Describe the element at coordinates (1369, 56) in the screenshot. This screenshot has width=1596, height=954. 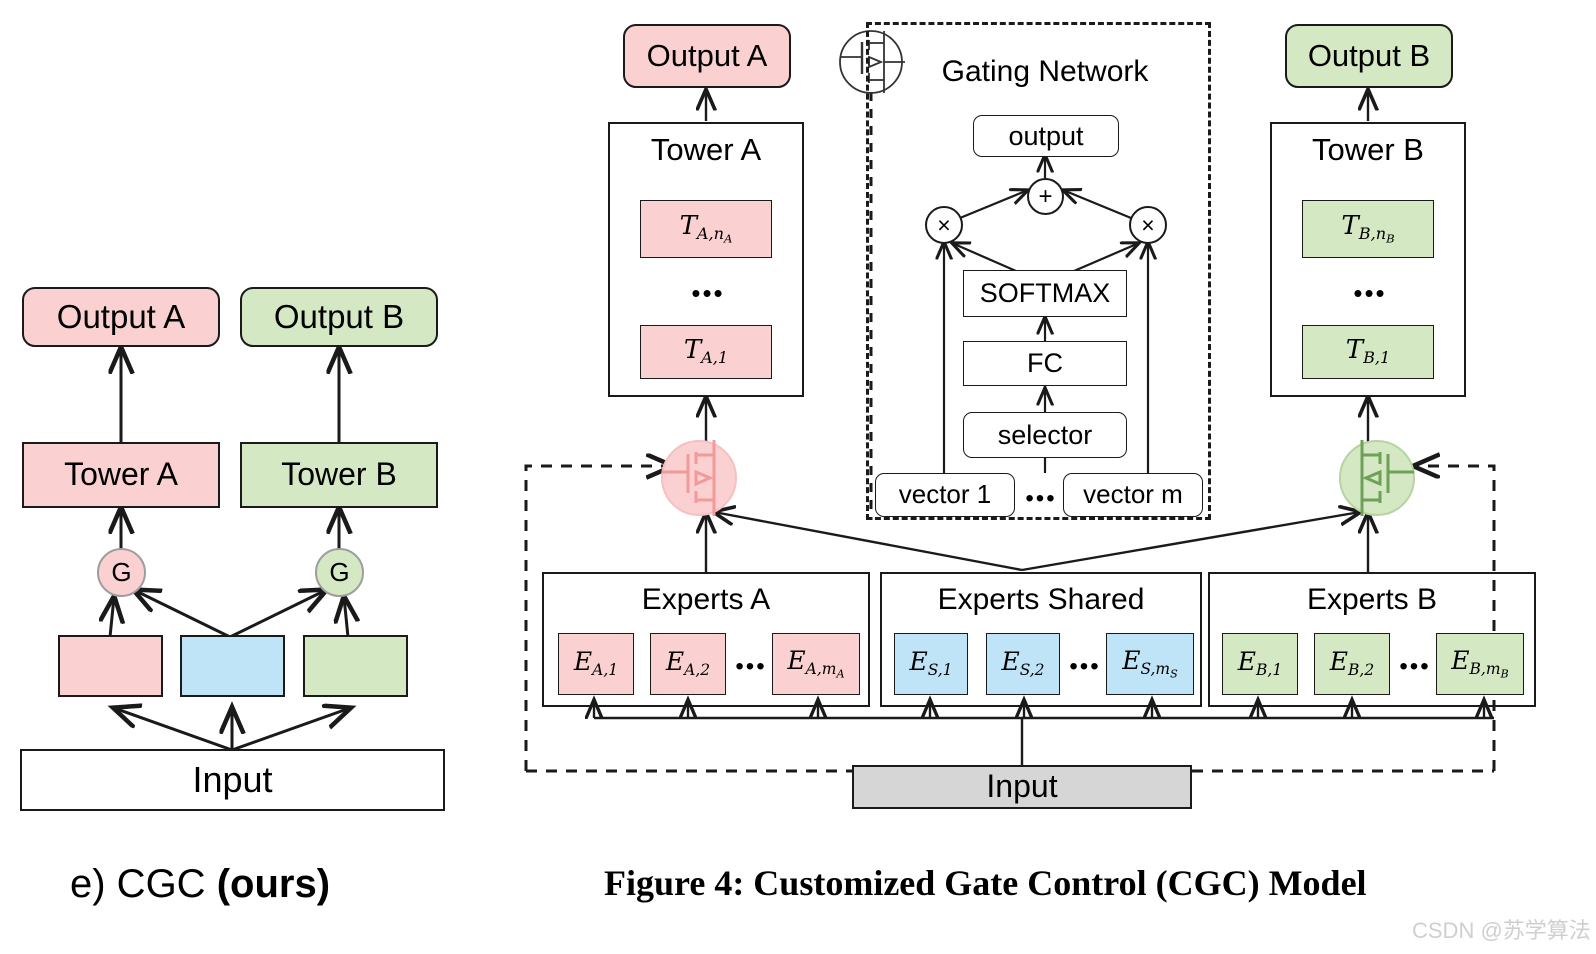
I see `right-output-b: Output B` at that location.